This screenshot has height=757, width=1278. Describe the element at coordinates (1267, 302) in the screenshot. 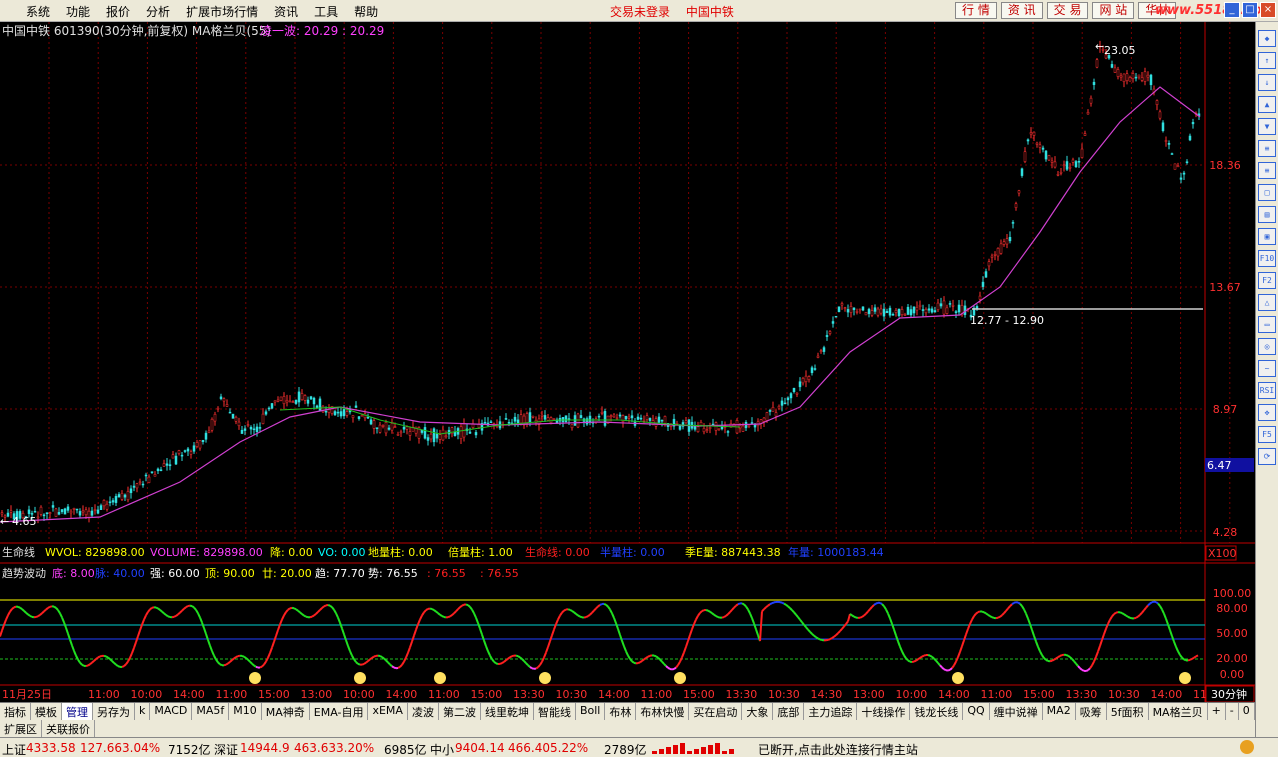

I see `right-tool-icon: △` at that location.